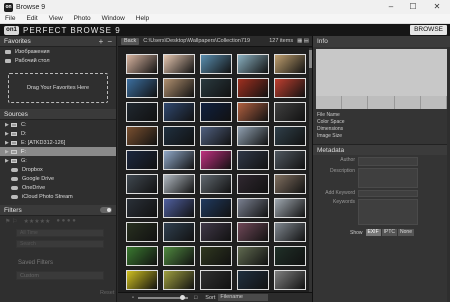 This screenshot has width=450, height=302. What do you see at coordinates (243, 297) in the screenshot?
I see `sort-select: Filename` at bounding box center [243, 297].